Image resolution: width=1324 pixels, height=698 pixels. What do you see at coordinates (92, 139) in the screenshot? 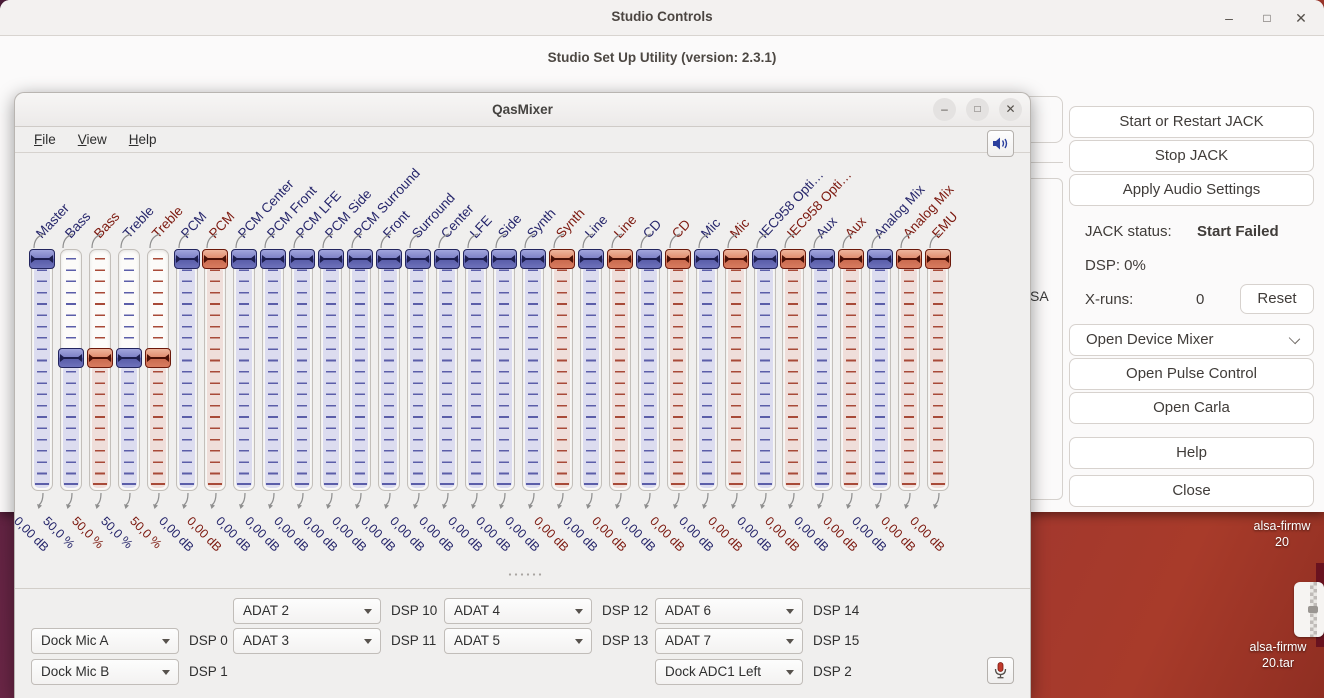
I see `menu-view: View` at bounding box center [92, 139].